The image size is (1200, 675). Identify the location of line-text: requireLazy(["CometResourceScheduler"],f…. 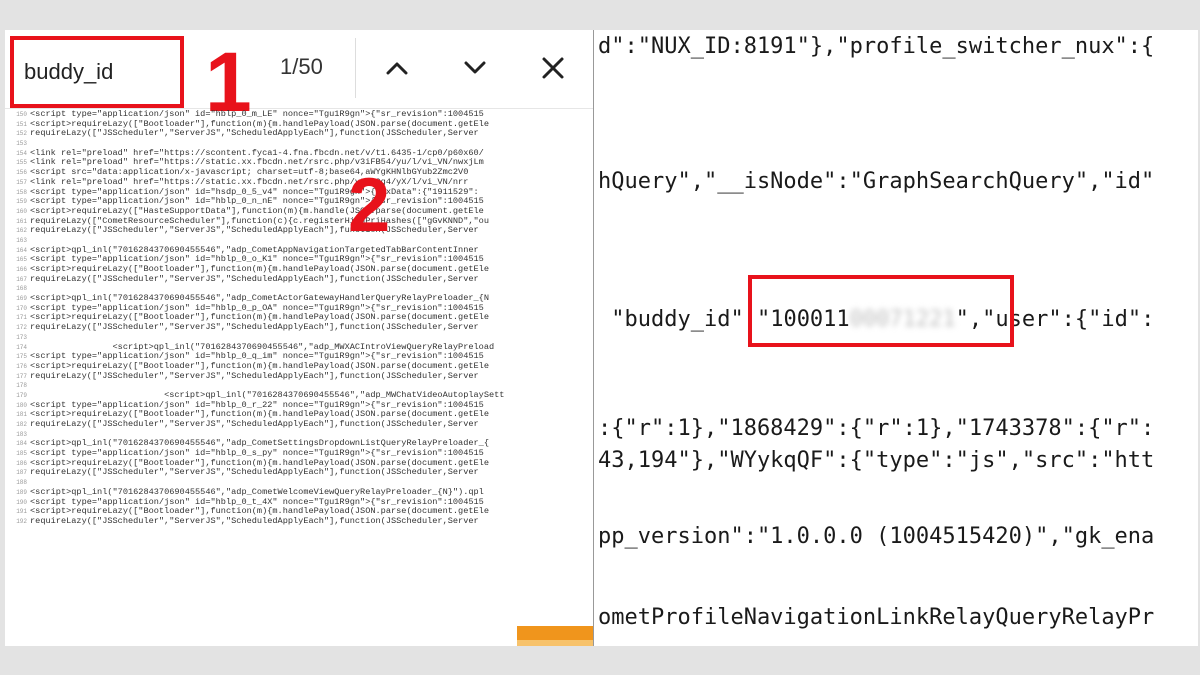
(259, 221).